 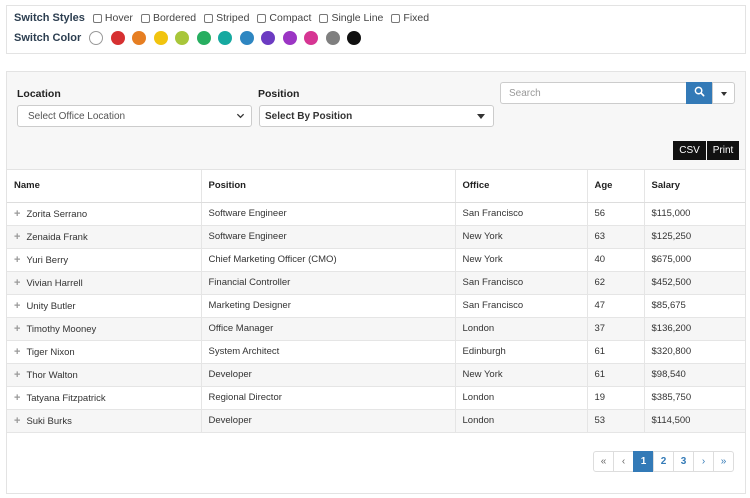 I want to click on search-button, so click(x=699, y=93).